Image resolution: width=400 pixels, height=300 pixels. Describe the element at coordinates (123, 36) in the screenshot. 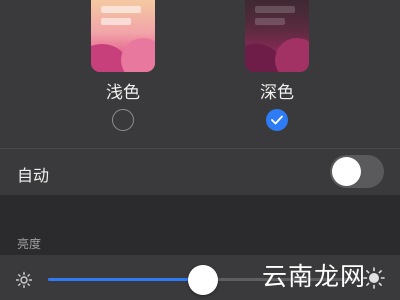

I see `light-mode-preview` at that location.